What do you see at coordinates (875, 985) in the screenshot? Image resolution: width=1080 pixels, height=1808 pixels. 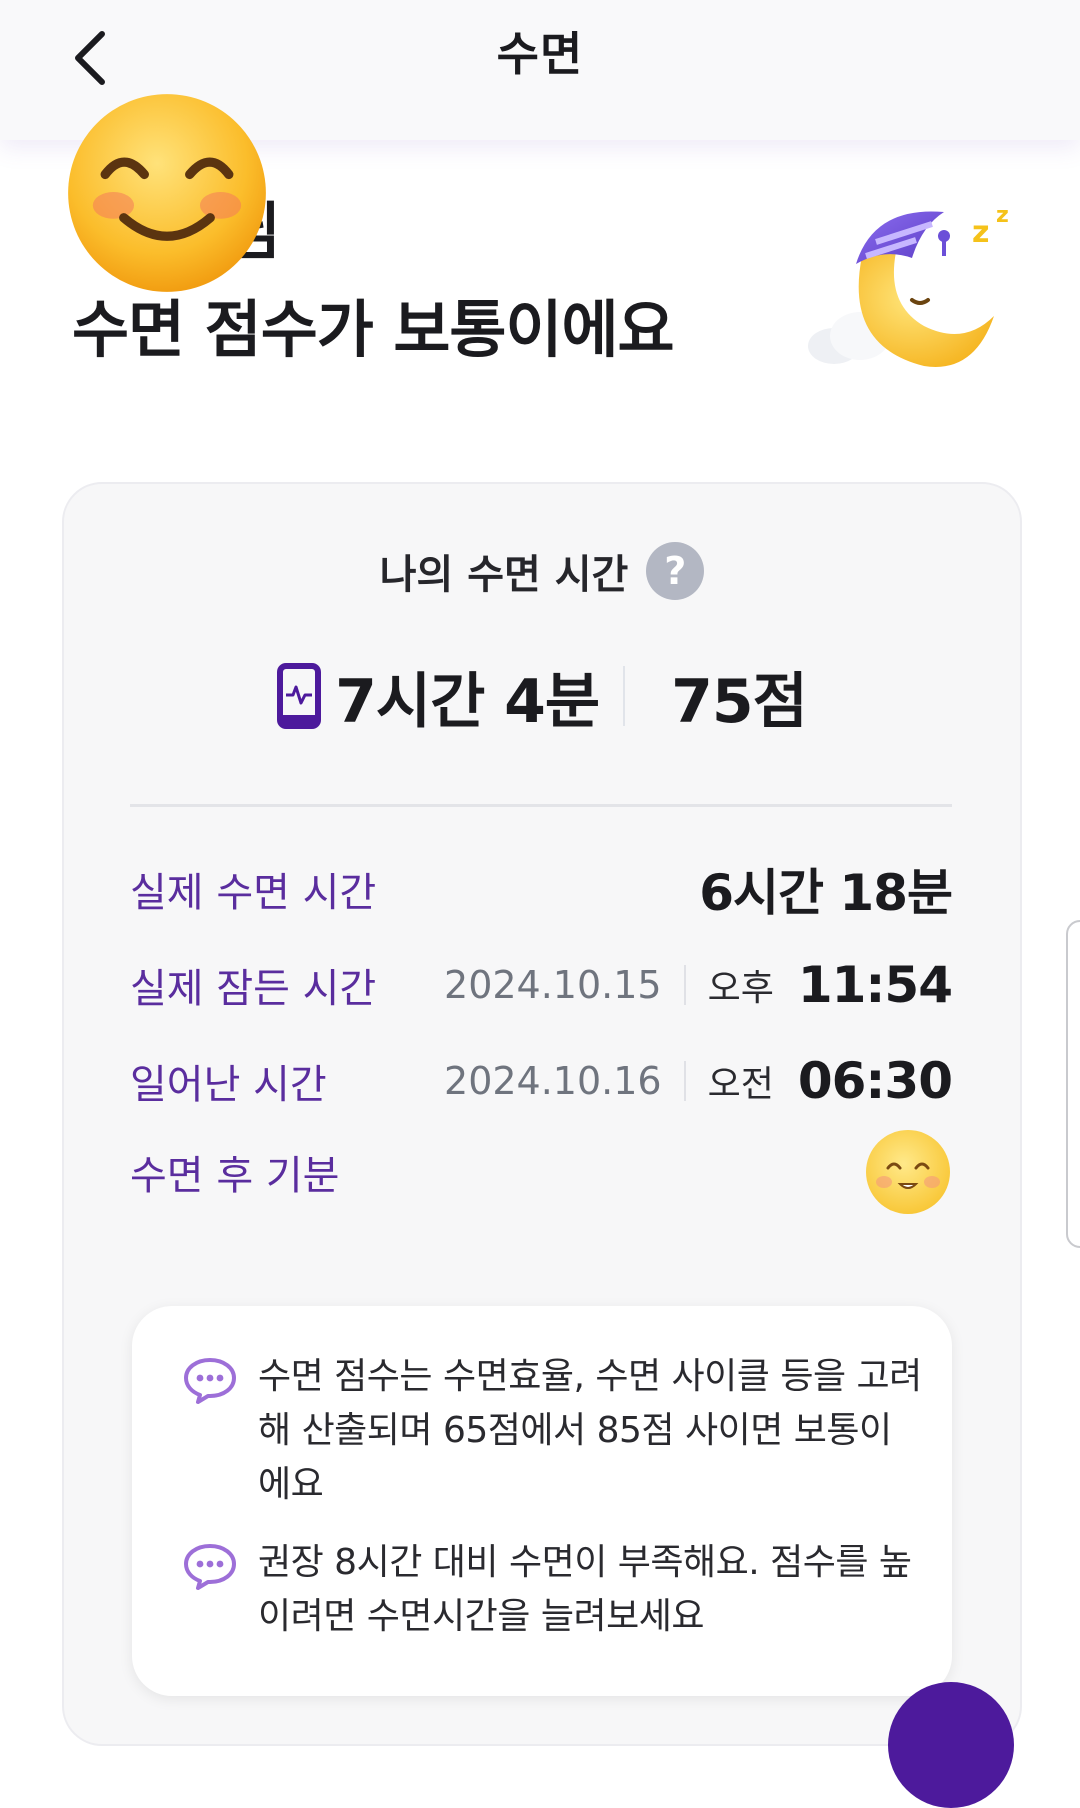 I see `fell-asleep-time: 11:54` at bounding box center [875, 985].